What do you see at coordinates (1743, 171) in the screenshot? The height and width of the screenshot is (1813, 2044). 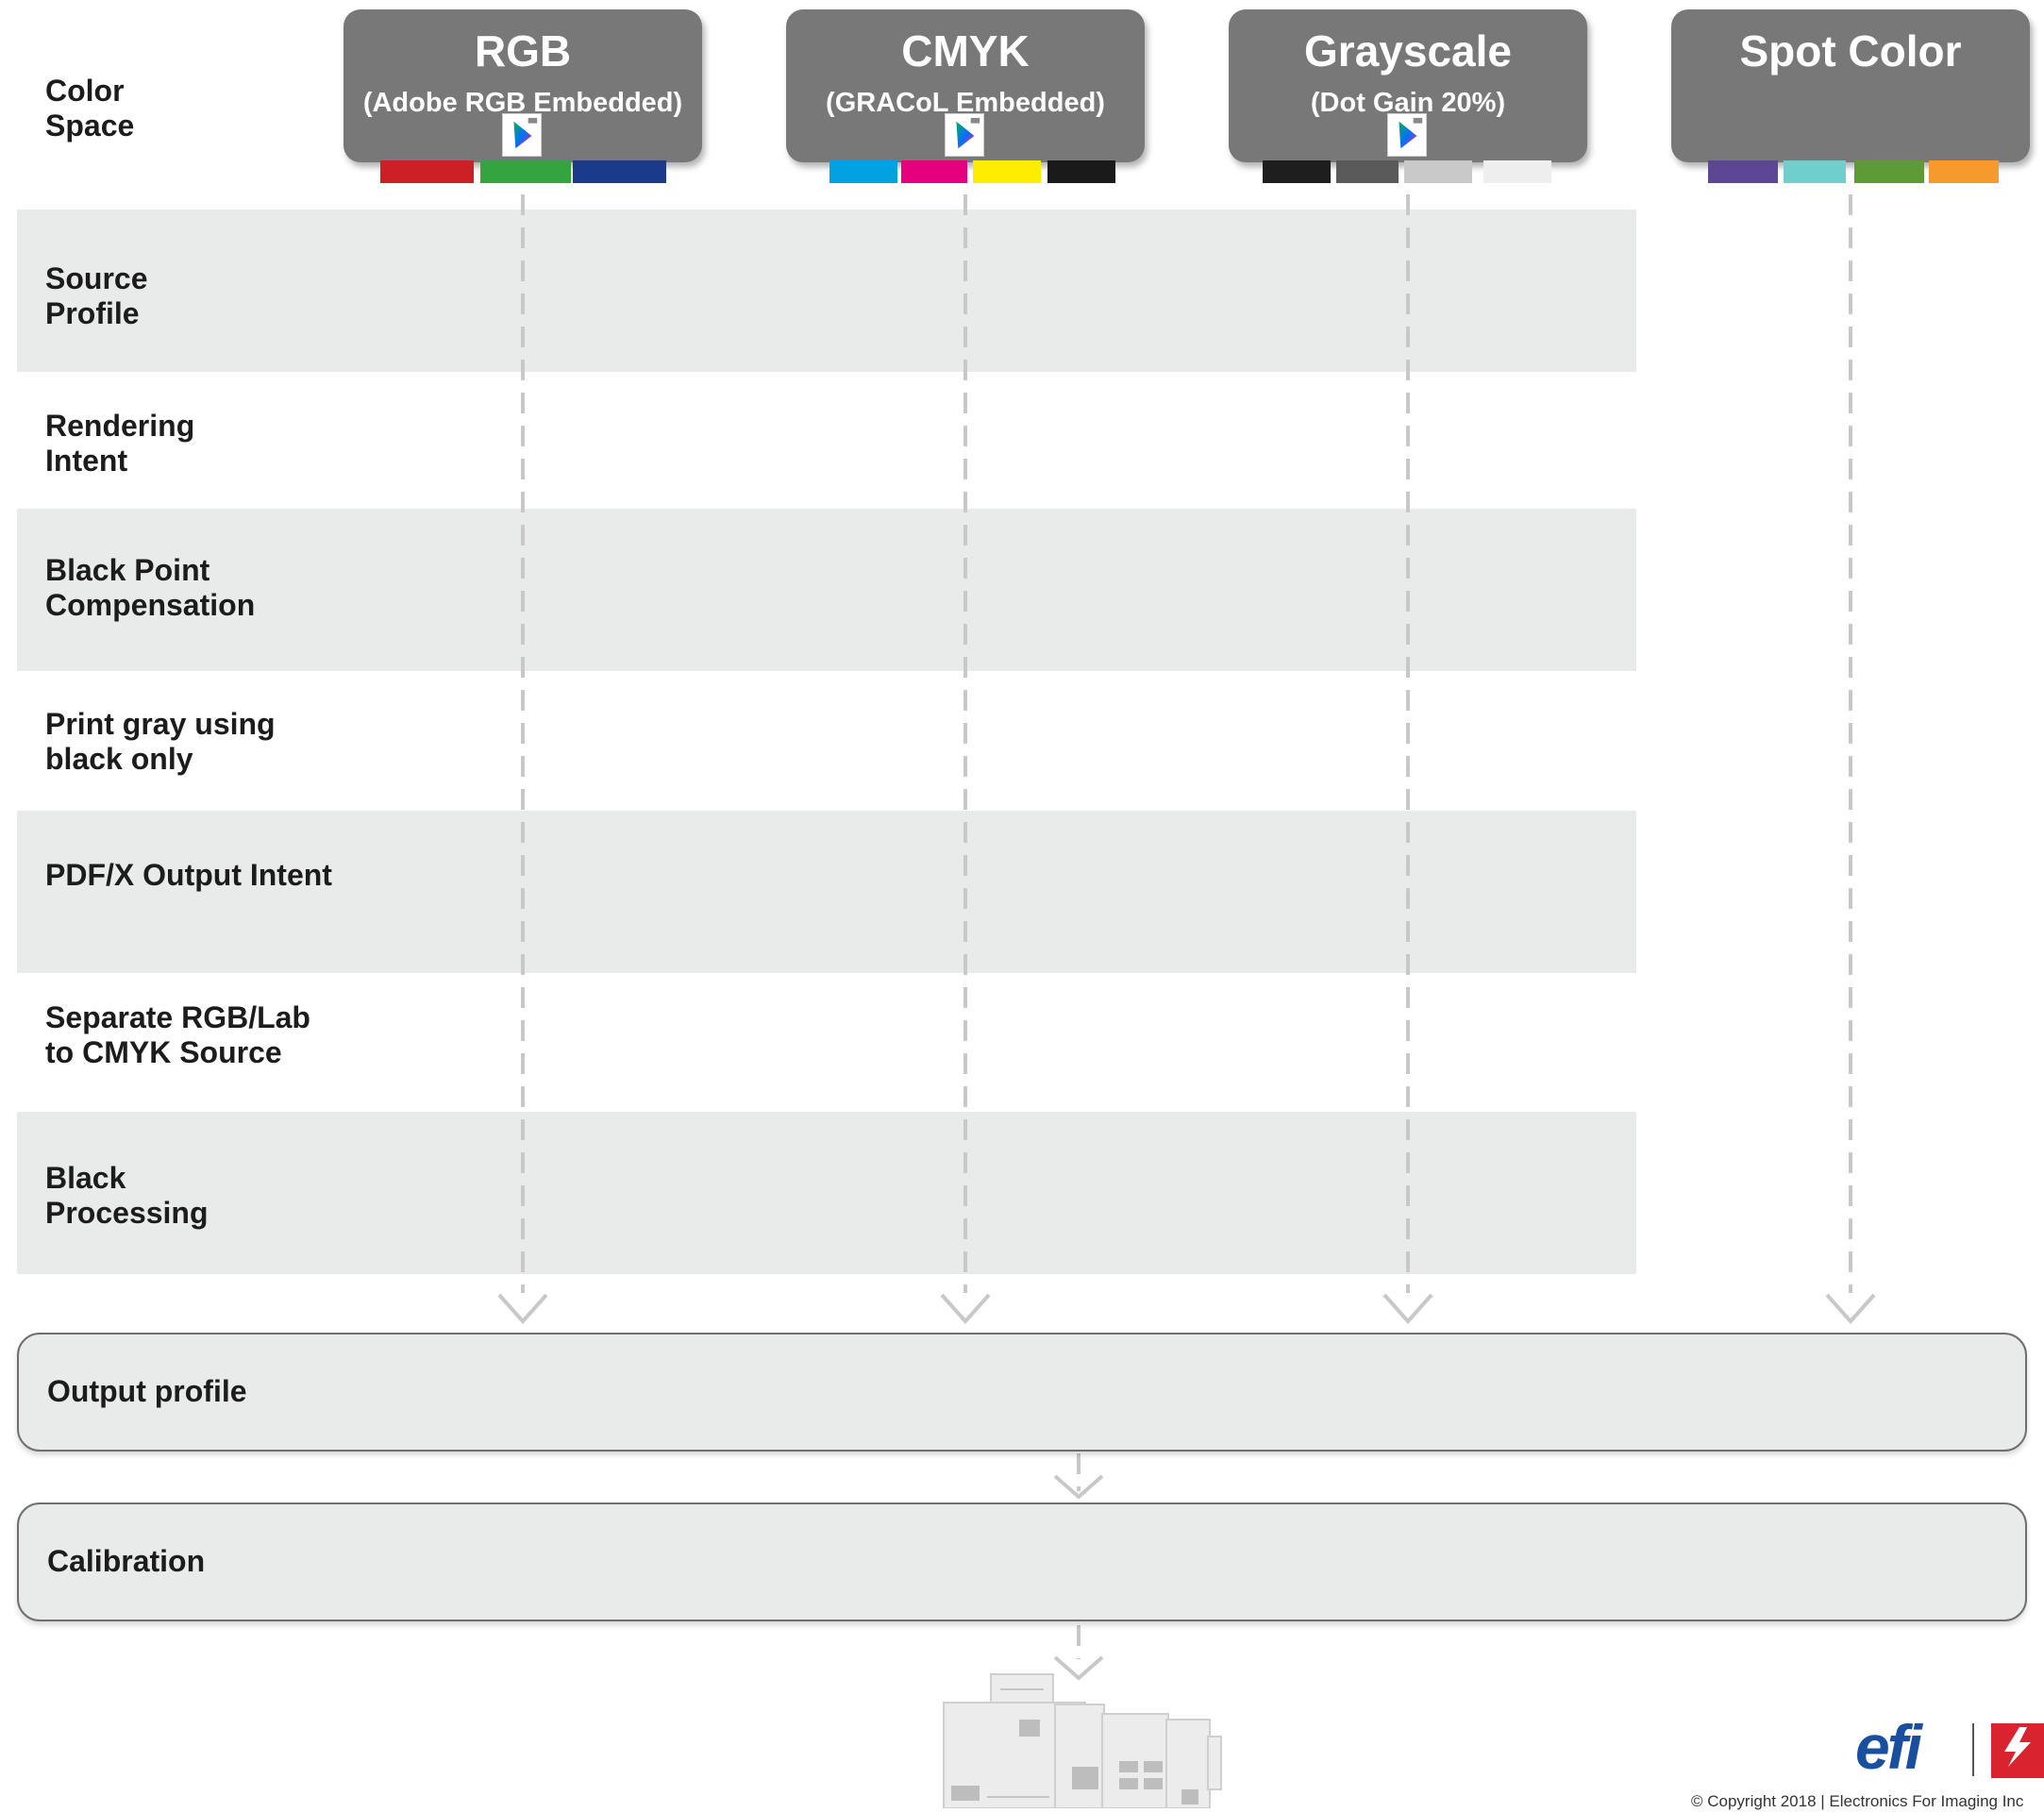 I see `swatch-purple` at bounding box center [1743, 171].